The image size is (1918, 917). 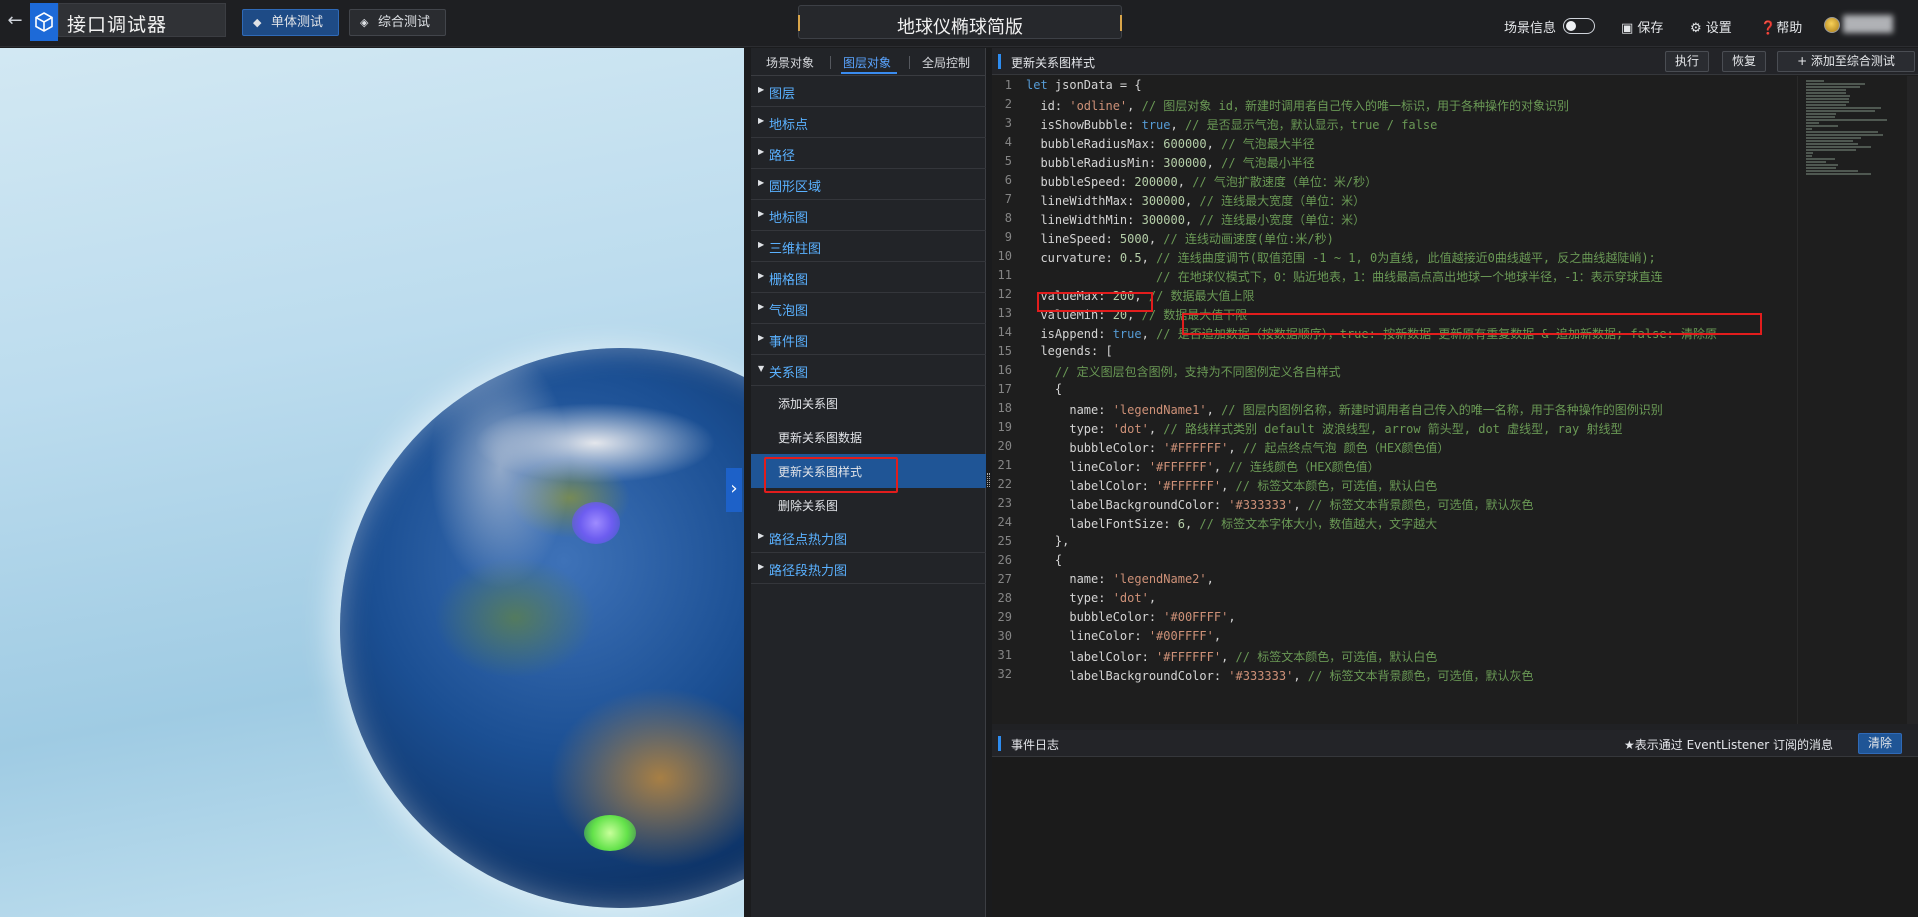 What do you see at coordinates (1832, 25) in the screenshot?
I see `avatar` at bounding box center [1832, 25].